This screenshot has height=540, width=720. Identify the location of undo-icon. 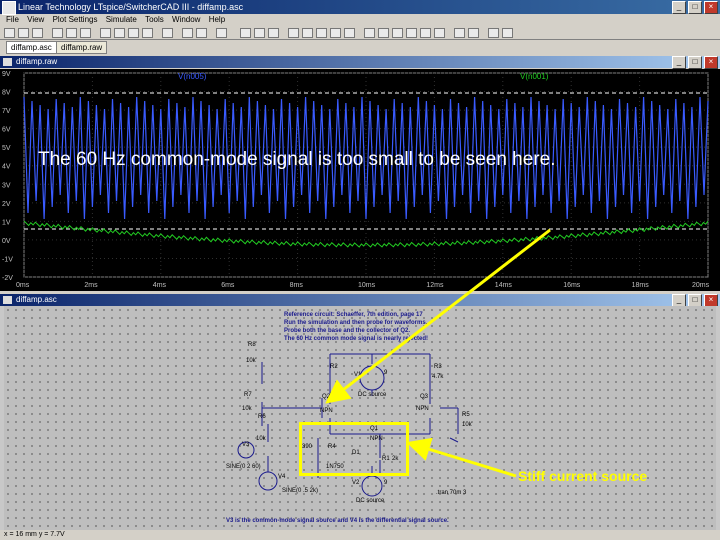
(397, 33).